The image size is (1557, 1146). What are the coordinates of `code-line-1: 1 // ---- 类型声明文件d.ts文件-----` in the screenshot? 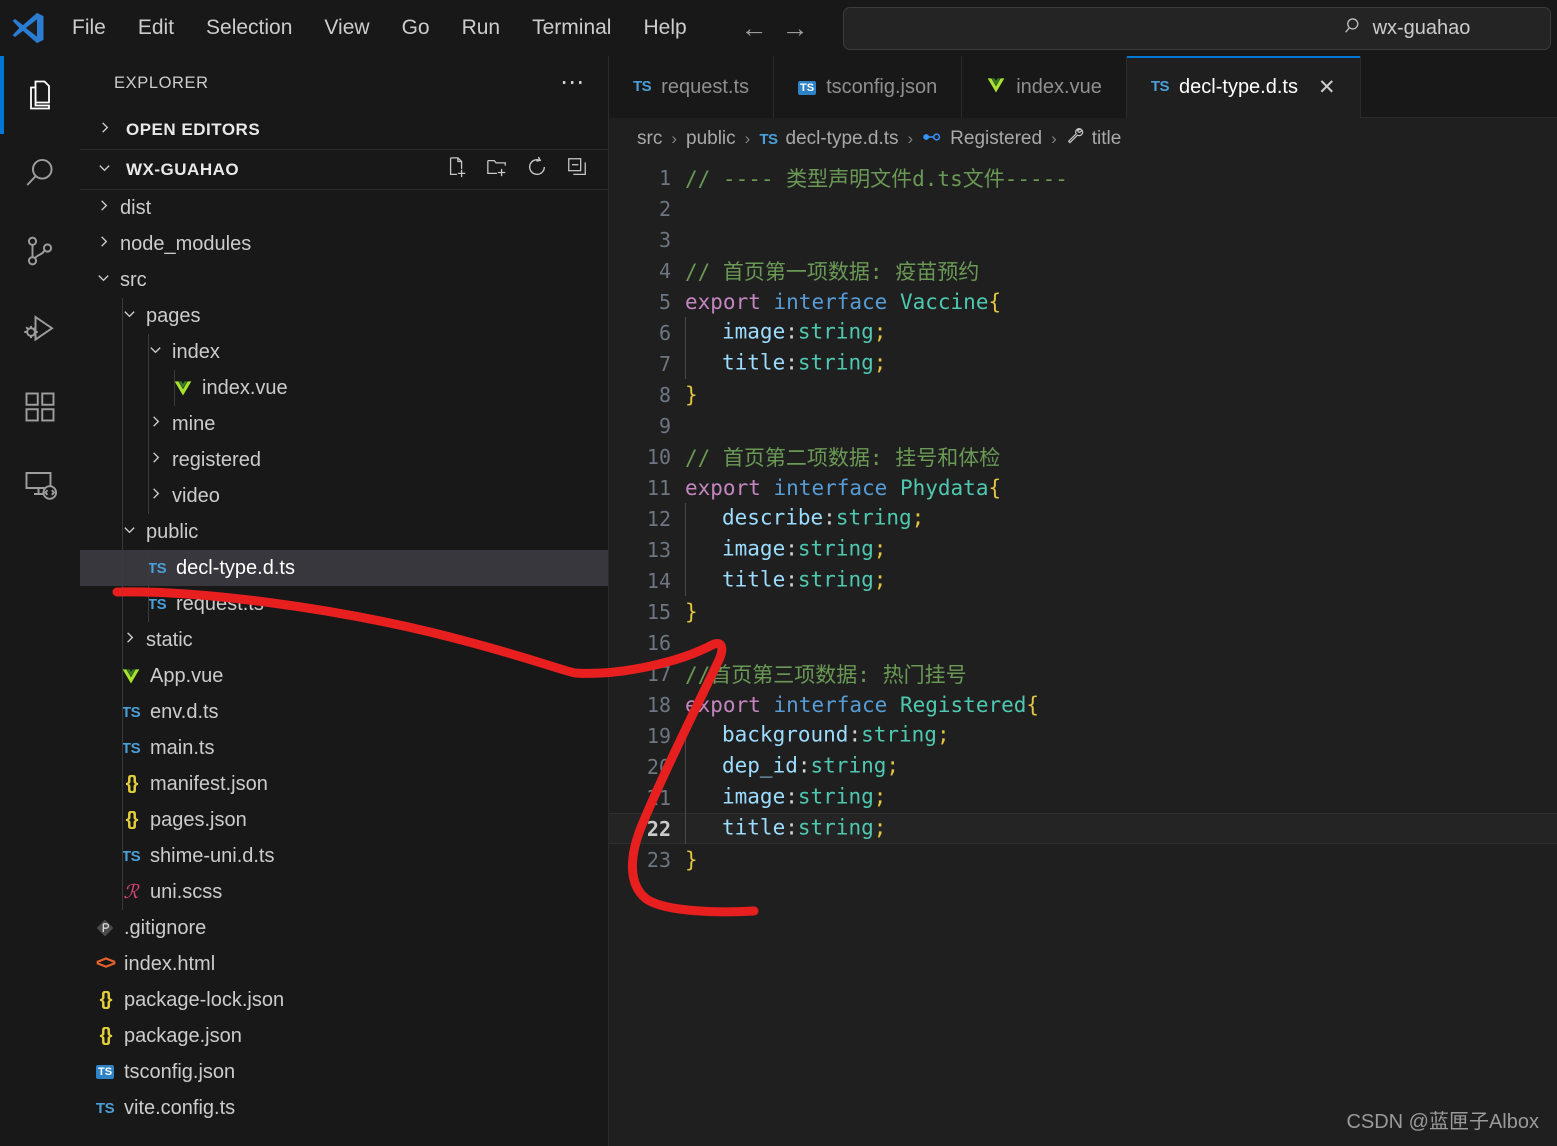 It's located at (1083, 177).